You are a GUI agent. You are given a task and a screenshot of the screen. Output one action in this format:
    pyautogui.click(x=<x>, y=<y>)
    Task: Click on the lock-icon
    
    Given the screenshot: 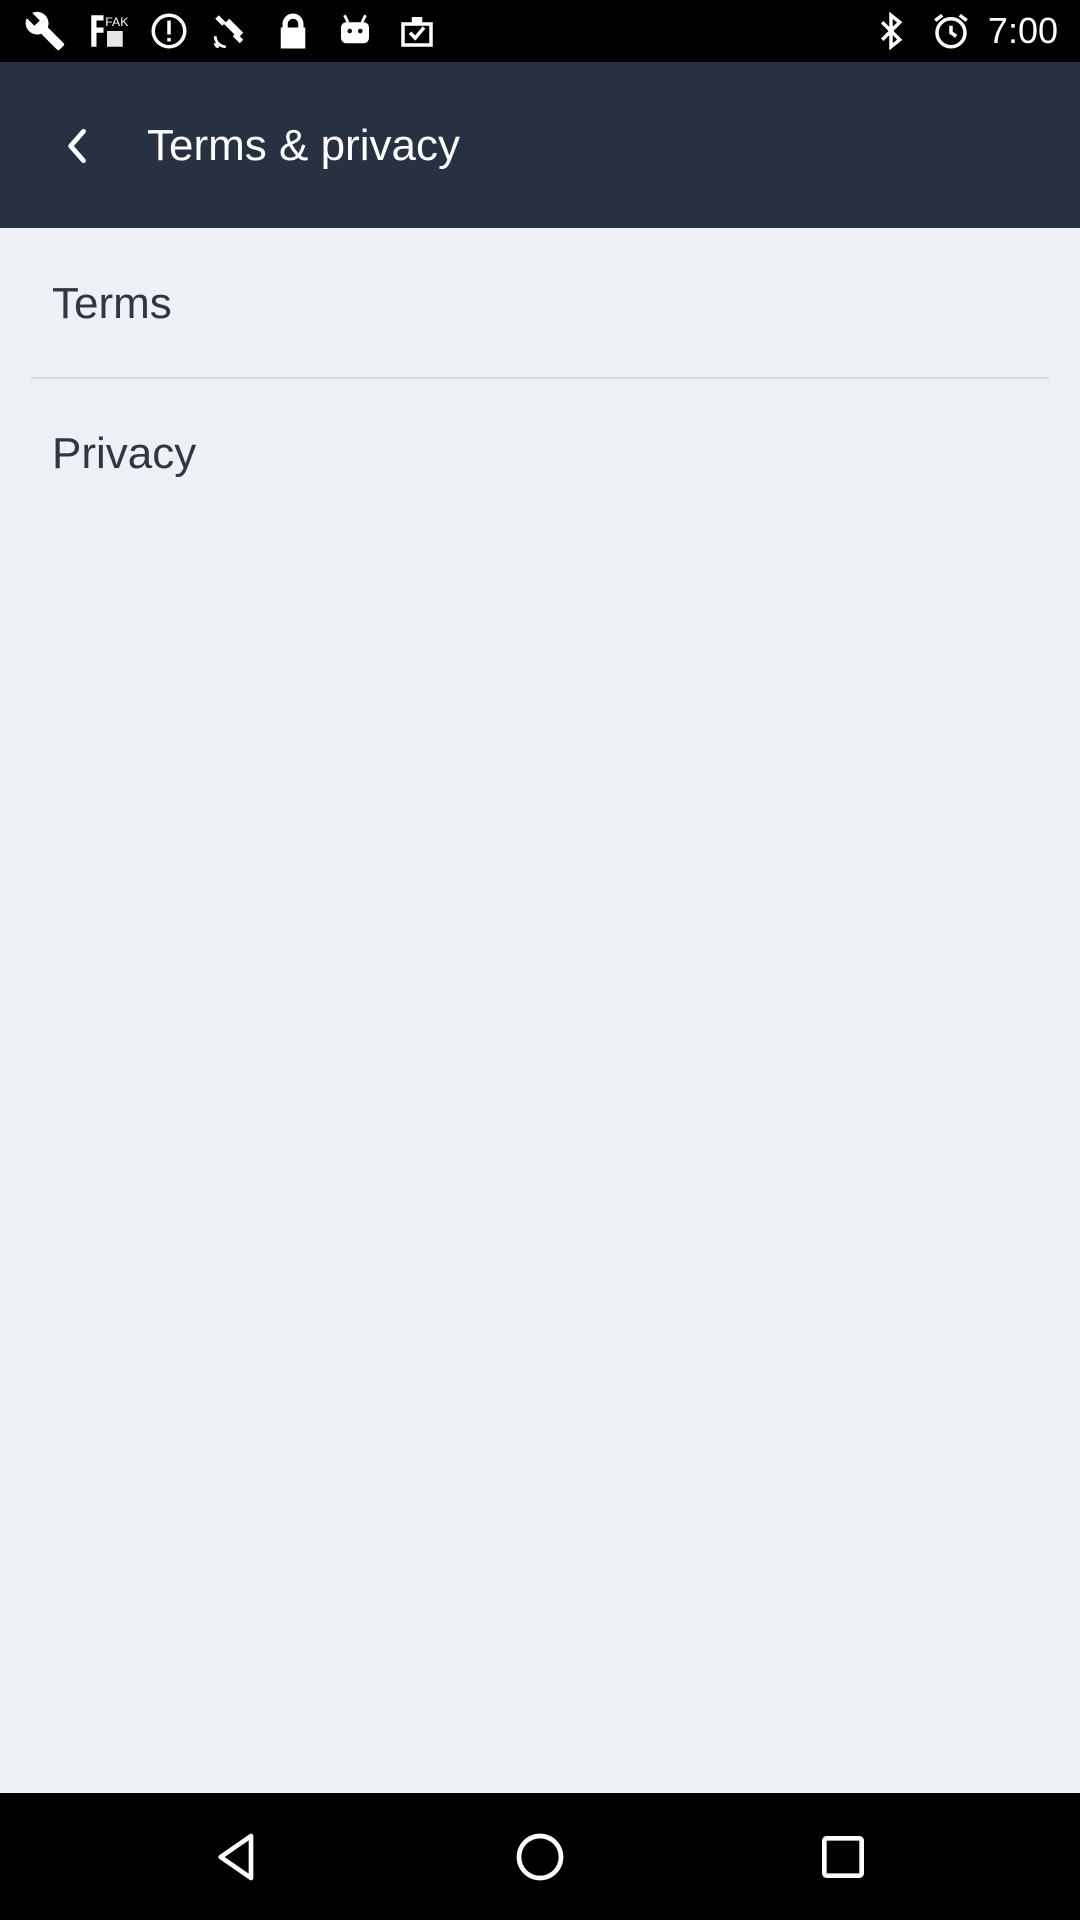 What is the action you would take?
    pyautogui.click(x=293, y=31)
    